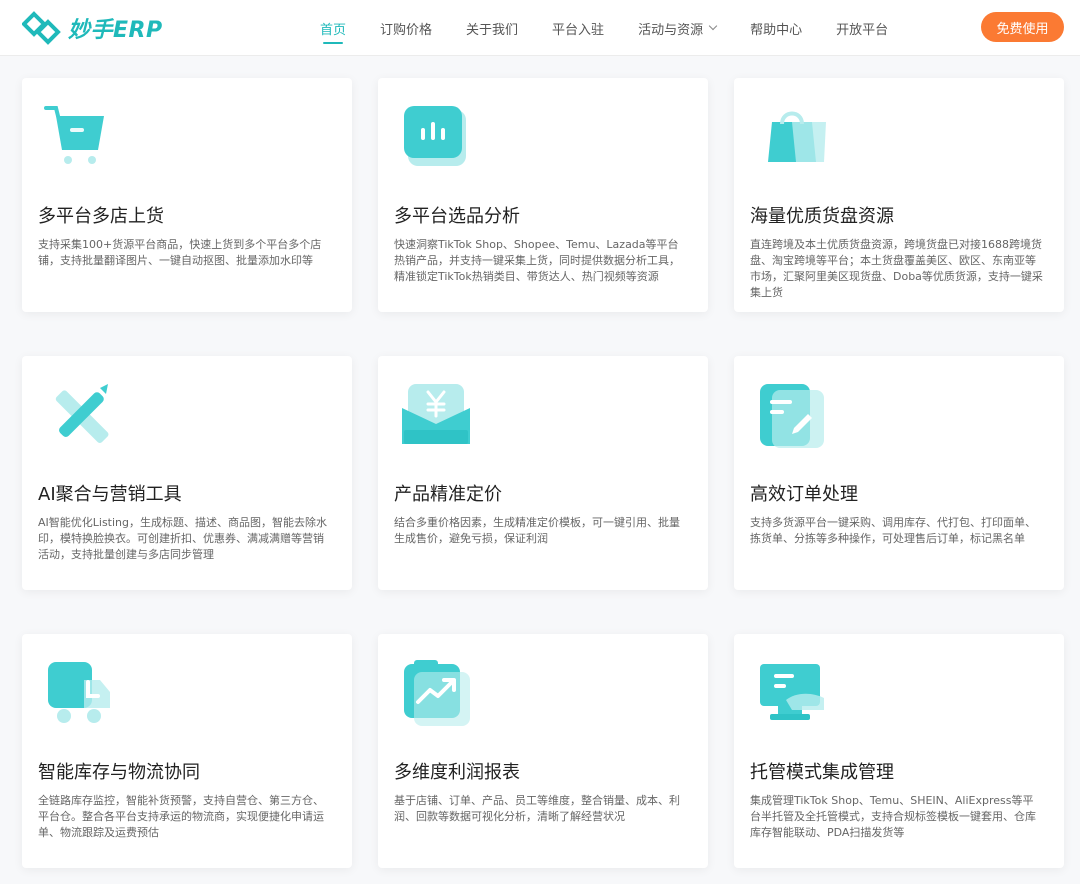 The image size is (1080, 884). Describe the element at coordinates (74, 135) in the screenshot. I see `shopping-cart-icon` at that location.